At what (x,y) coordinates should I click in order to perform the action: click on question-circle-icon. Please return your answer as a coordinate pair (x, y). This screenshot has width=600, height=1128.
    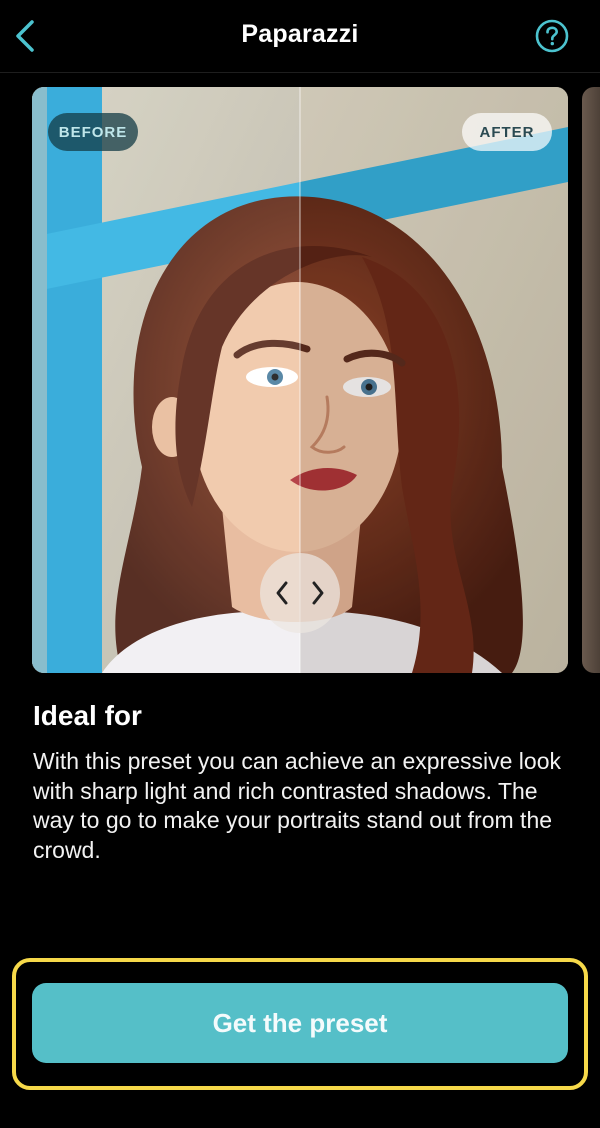
    Looking at the image, I should click on (552, 36).